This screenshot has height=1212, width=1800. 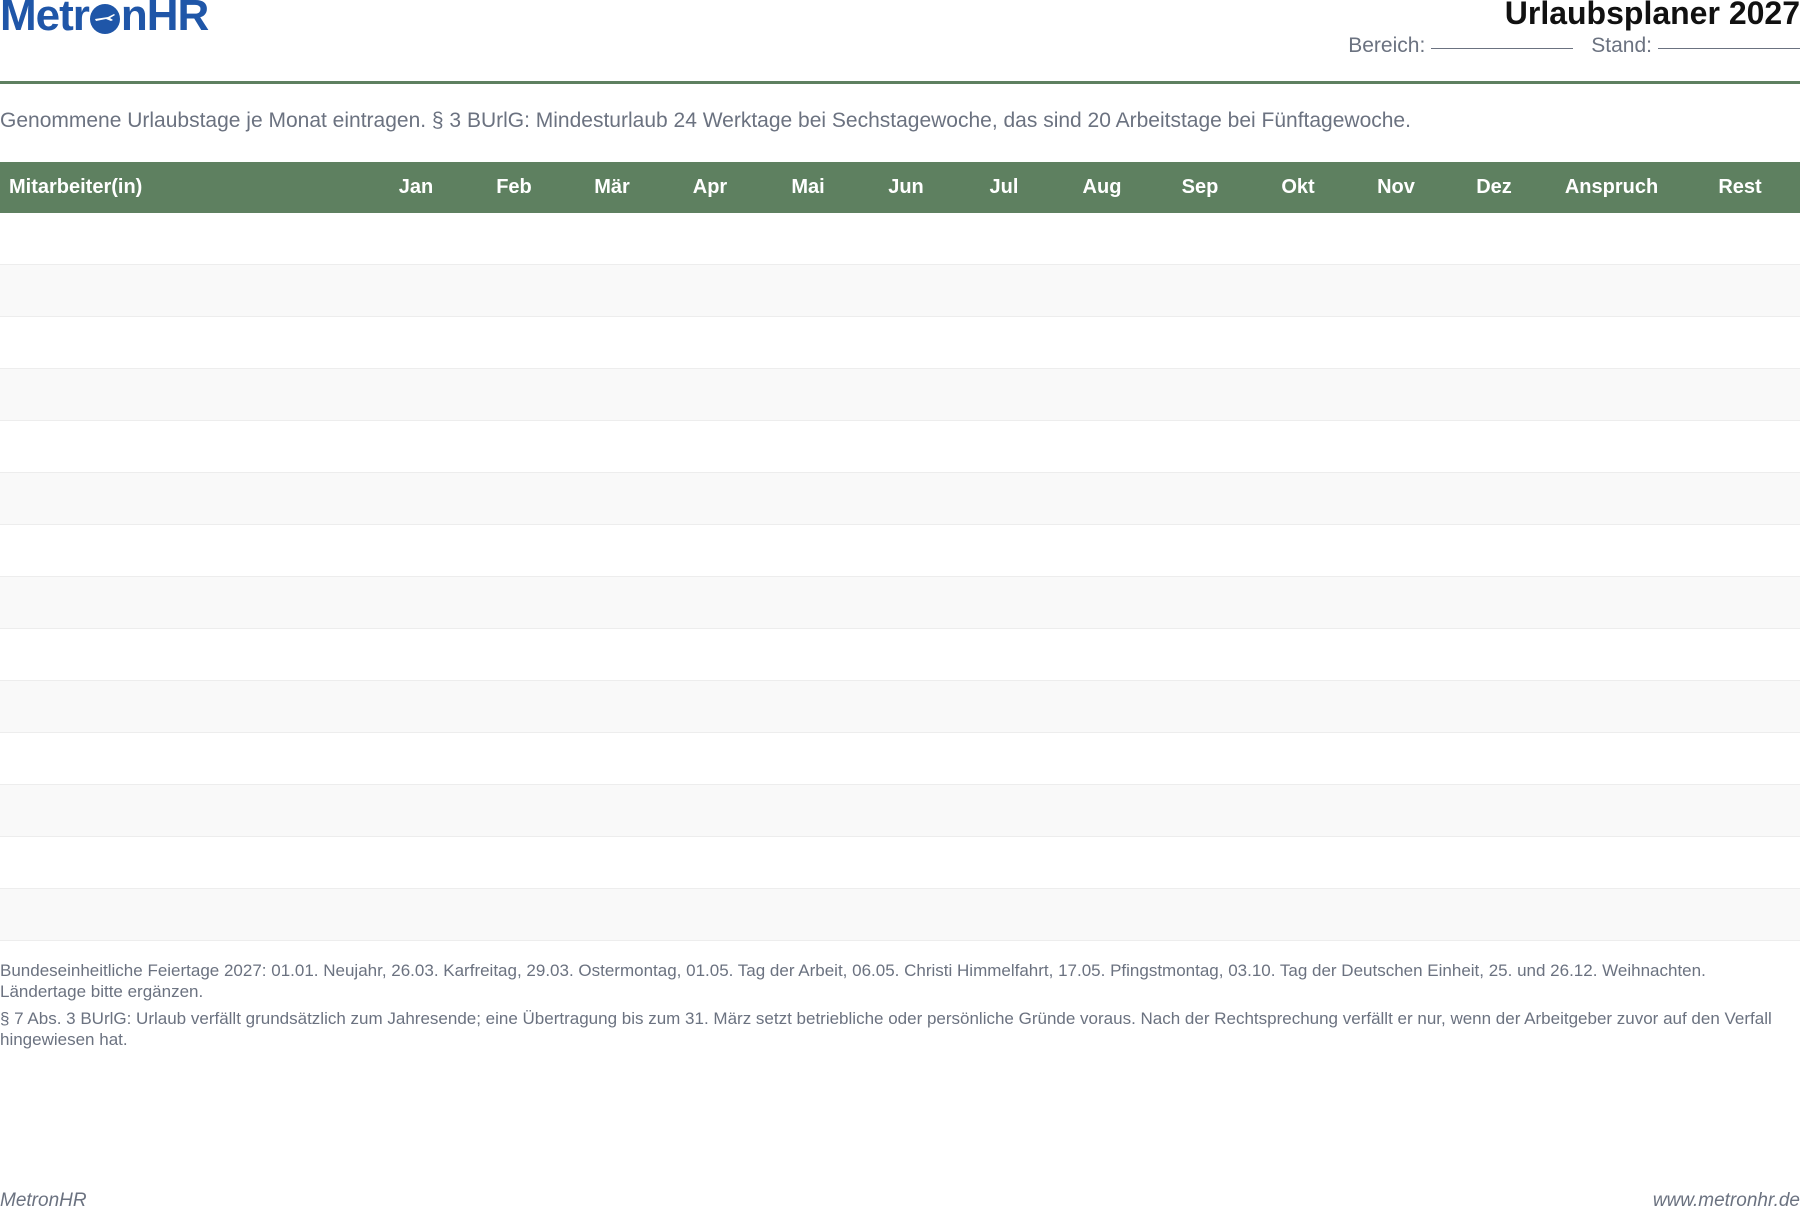 I want to click on title-block: Urlaubsplaner 2027 Bereich: Stand:, so click(x=1565, y=29).